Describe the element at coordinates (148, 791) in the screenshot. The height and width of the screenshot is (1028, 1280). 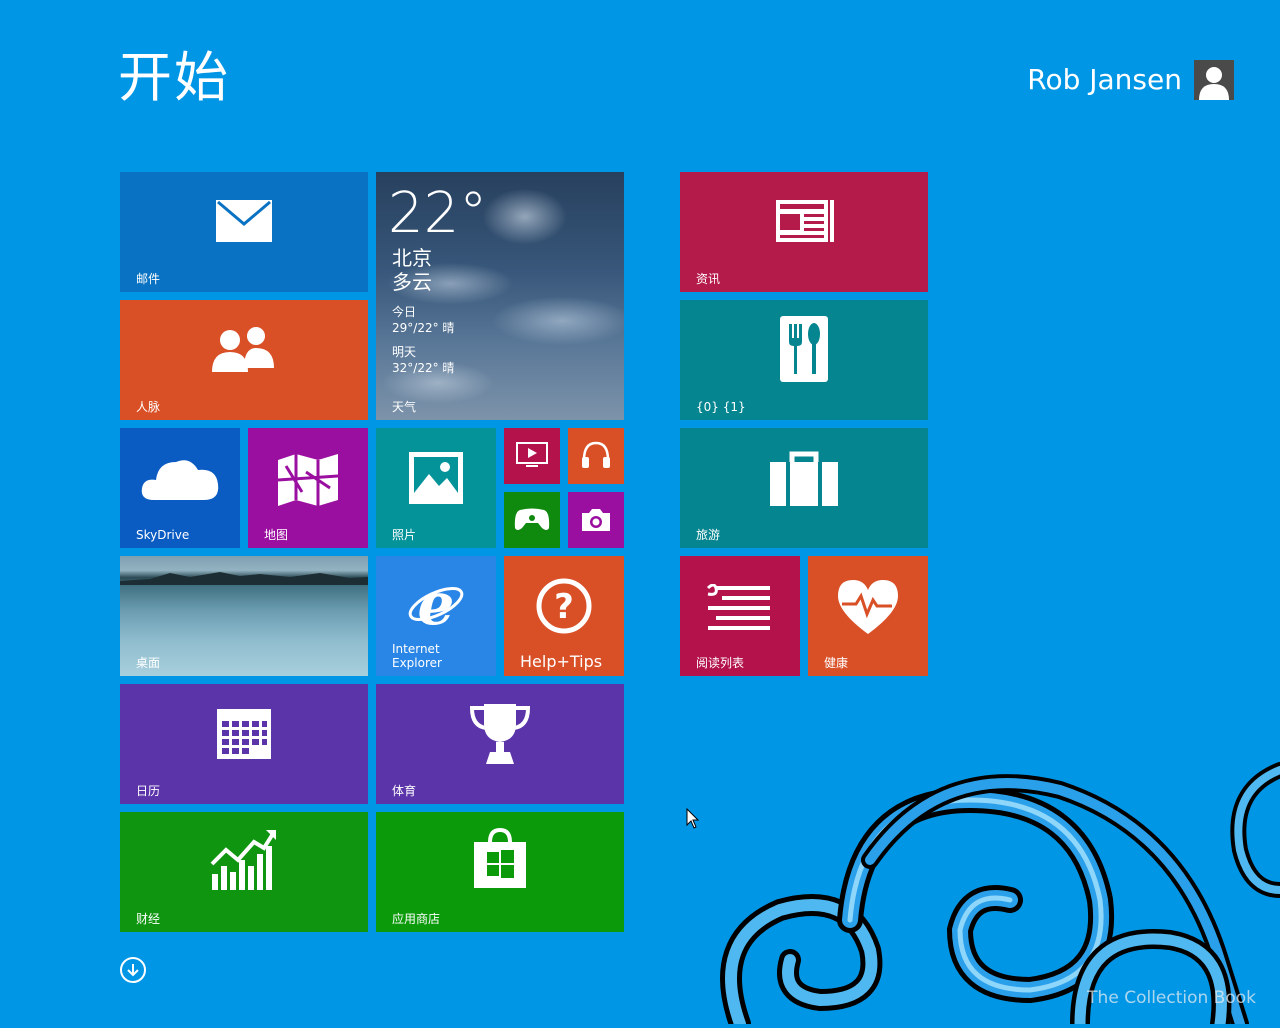
I see `tile-label: 日历` at that location.